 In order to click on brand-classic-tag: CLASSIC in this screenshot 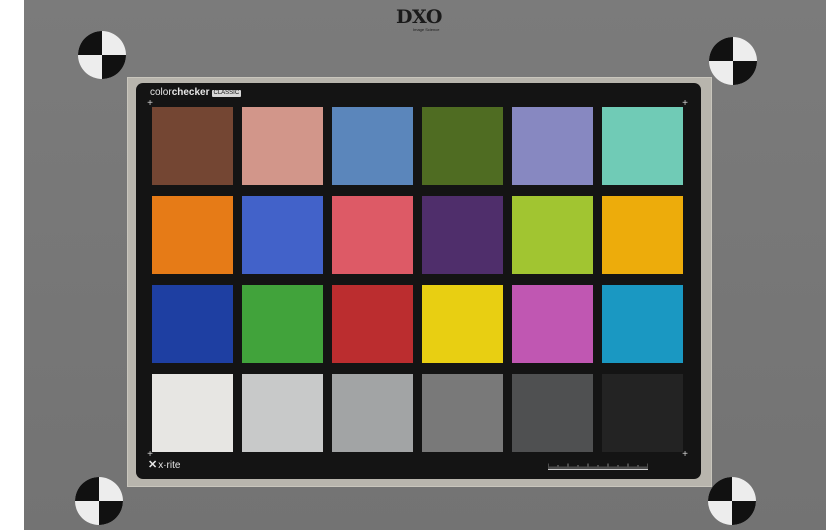, I will do `click(226, 93)`.